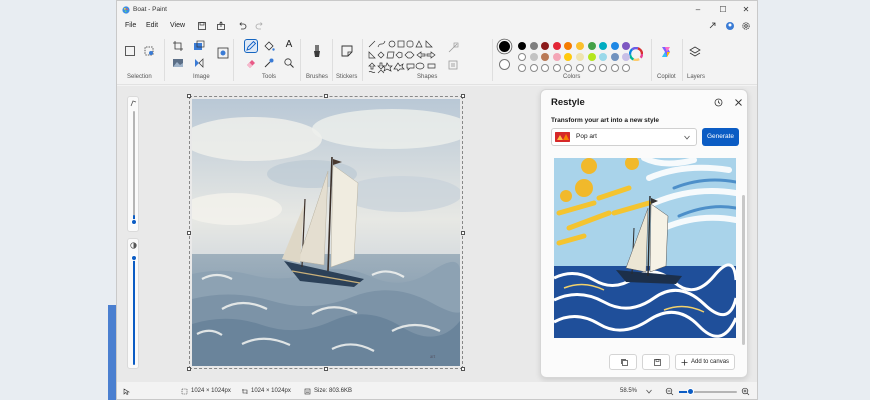  What do you see at coordinates (504, 64) in the screenshot?
I see `secondary-color-swatch` at bounding box center [504, 64].